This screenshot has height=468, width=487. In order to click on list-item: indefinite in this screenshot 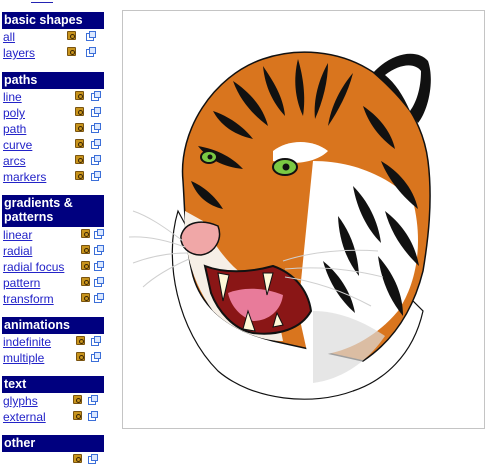, I will do `click(53, 342)`.